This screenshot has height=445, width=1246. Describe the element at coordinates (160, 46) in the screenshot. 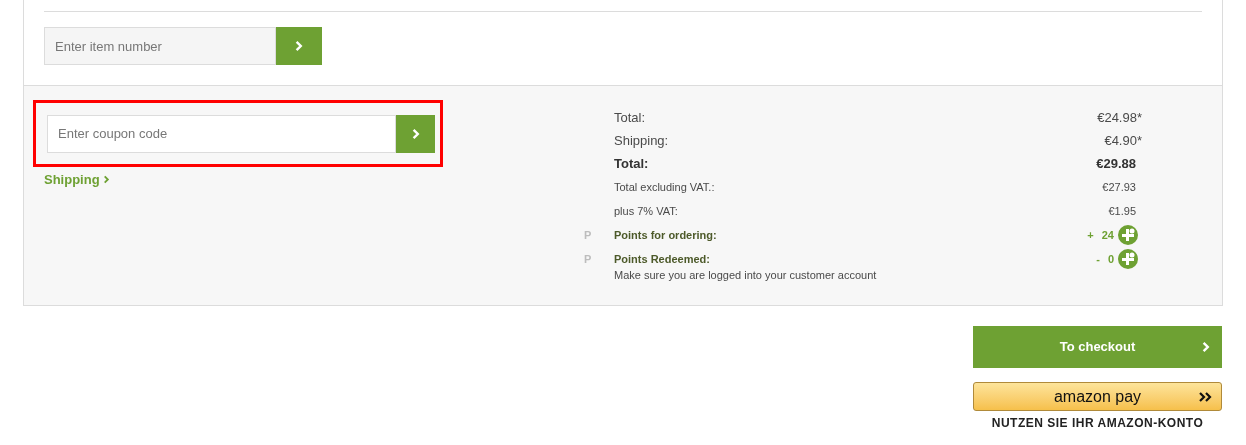

I see `item-number-field: Enter item number` at that location.